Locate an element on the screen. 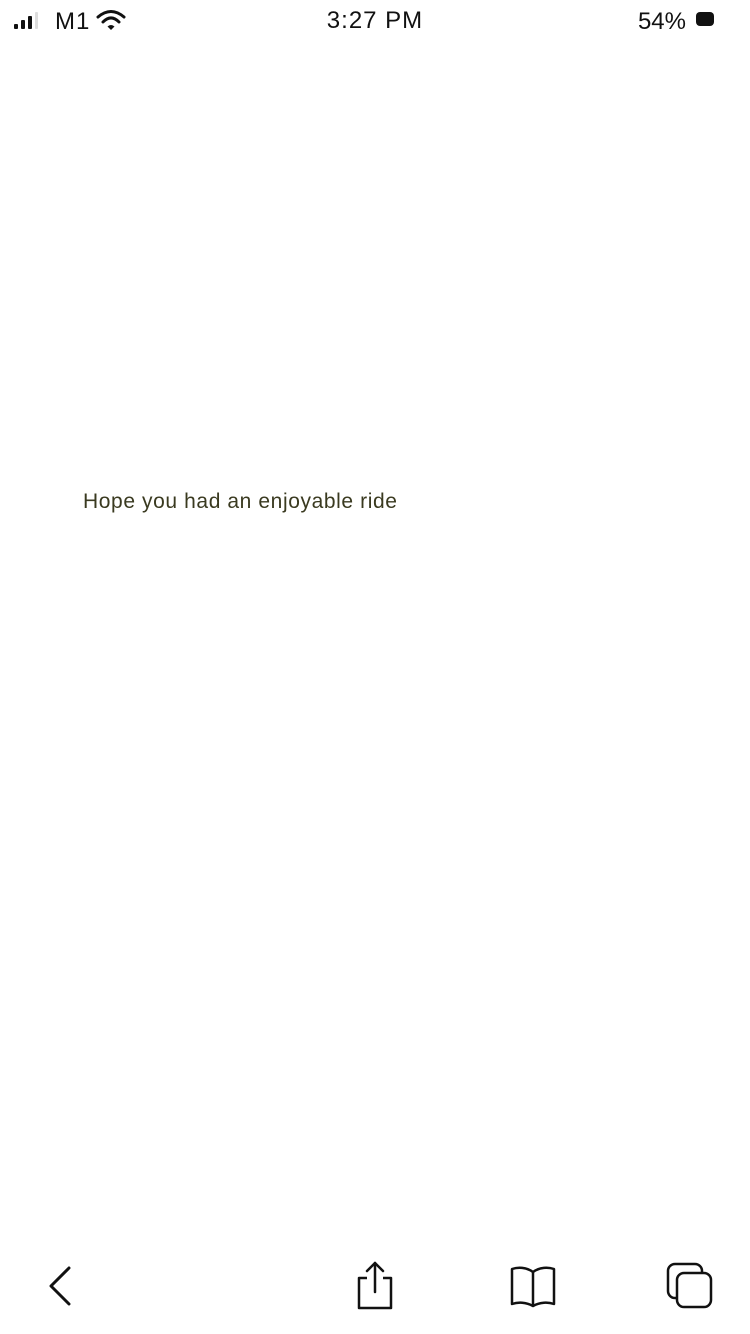 This screenshot has width=750, height=1334. status-bar: M1 3:27 PM 54% is located at coordinates (375, 20).